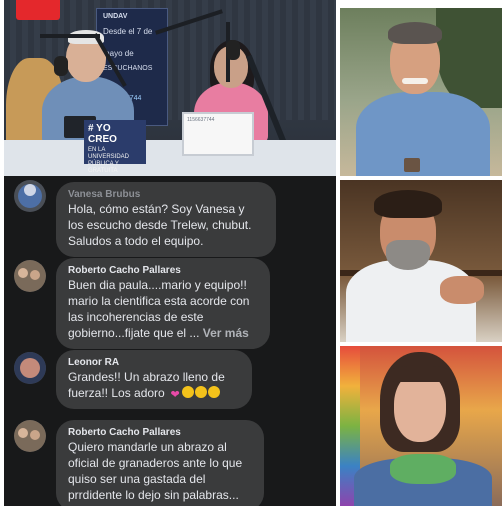  I want to click on woman-scarf-portrait-icon, so click(421, 426).